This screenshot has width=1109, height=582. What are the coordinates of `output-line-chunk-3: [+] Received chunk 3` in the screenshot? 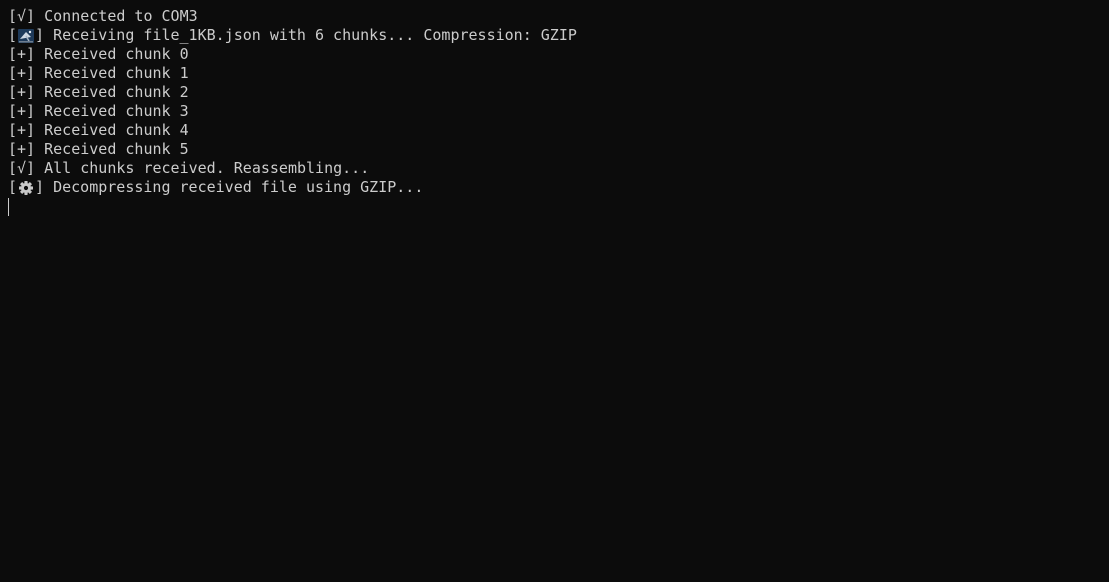 It's located at (558, 111).